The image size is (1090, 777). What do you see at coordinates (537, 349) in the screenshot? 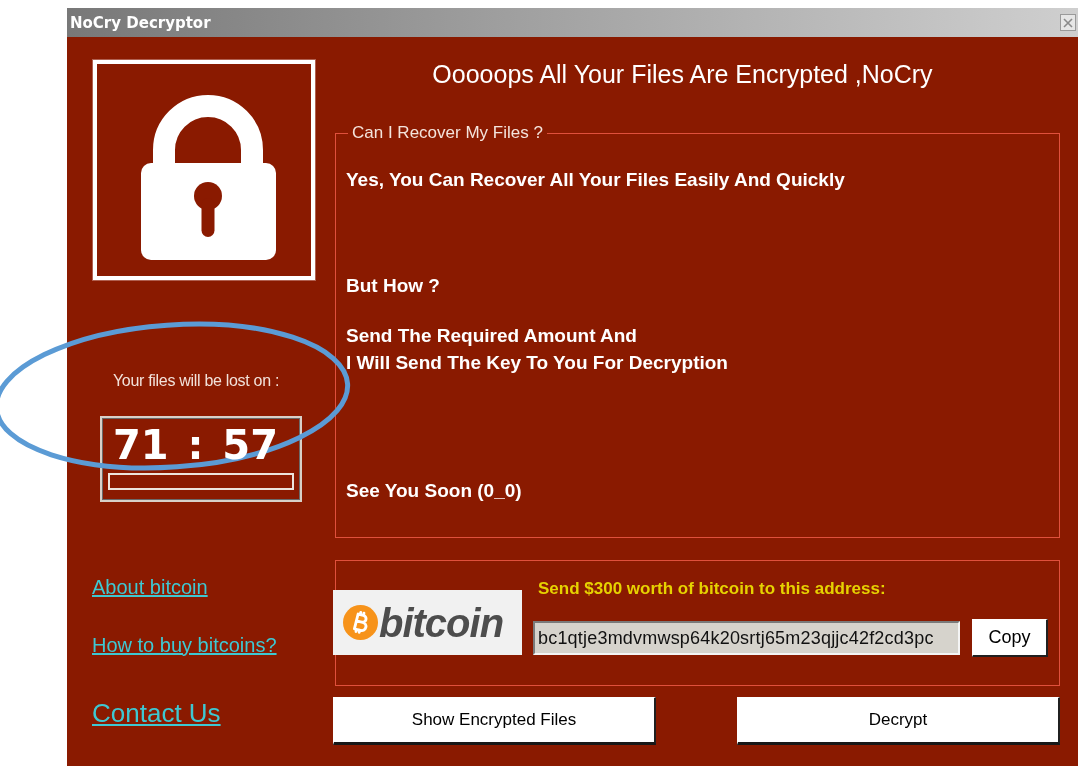
I see `message-text: Send The Required Amount And I Will Send The Key To You For Decryption` at bounding box center [537, 349].